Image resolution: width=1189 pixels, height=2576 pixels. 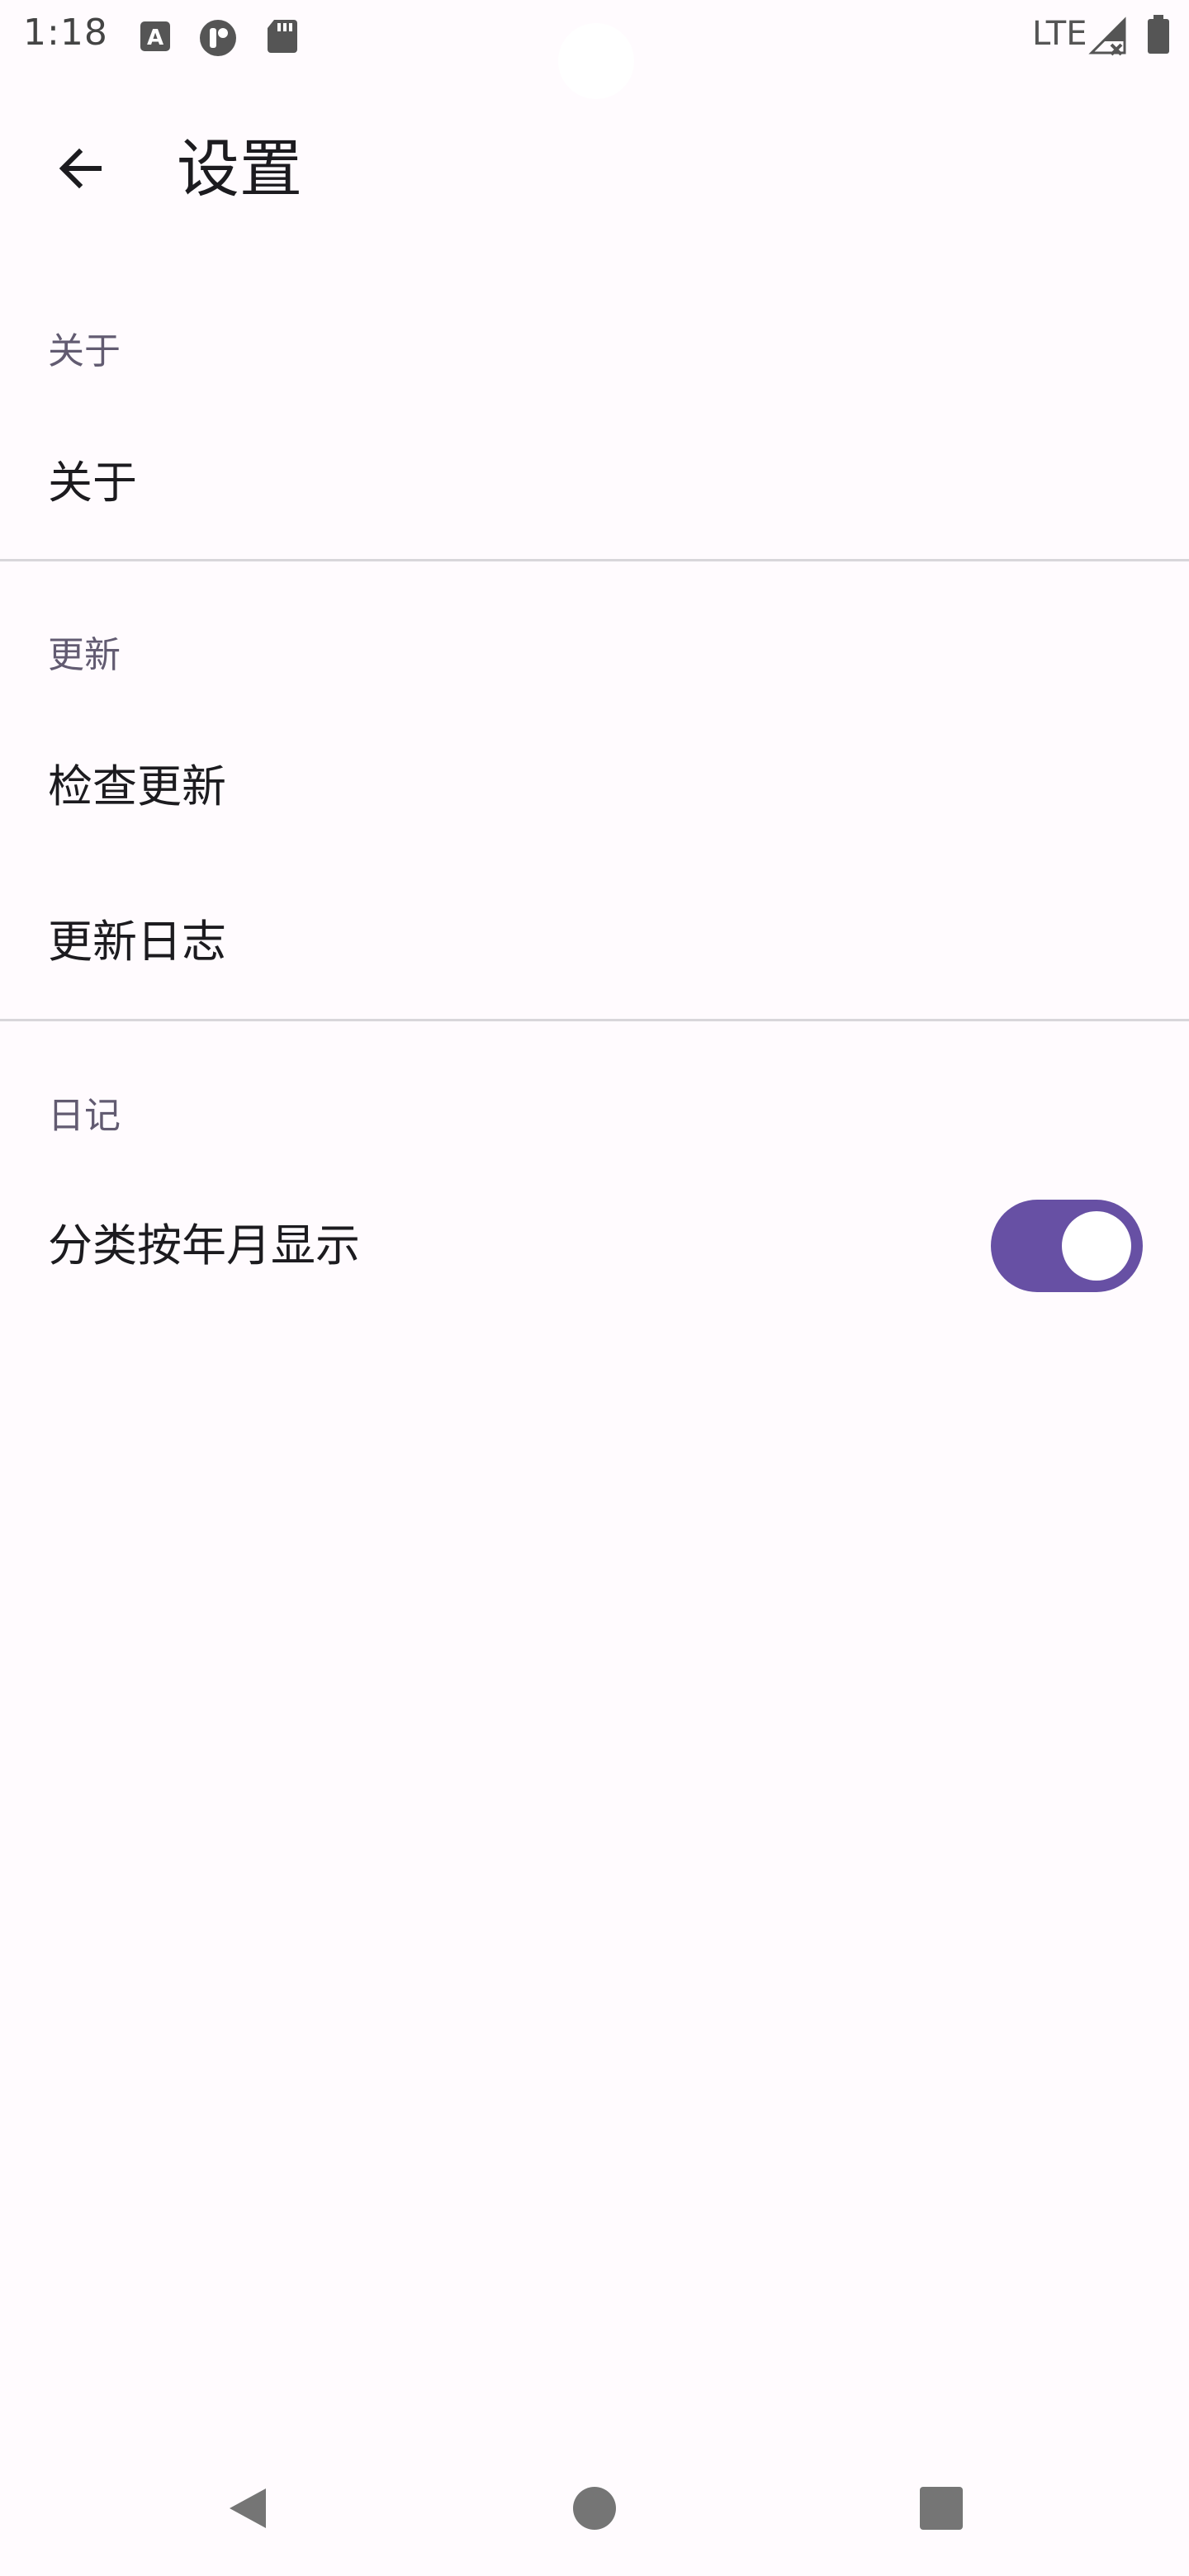 I want to click on nav-home-button, so click(x=594, y=2510).